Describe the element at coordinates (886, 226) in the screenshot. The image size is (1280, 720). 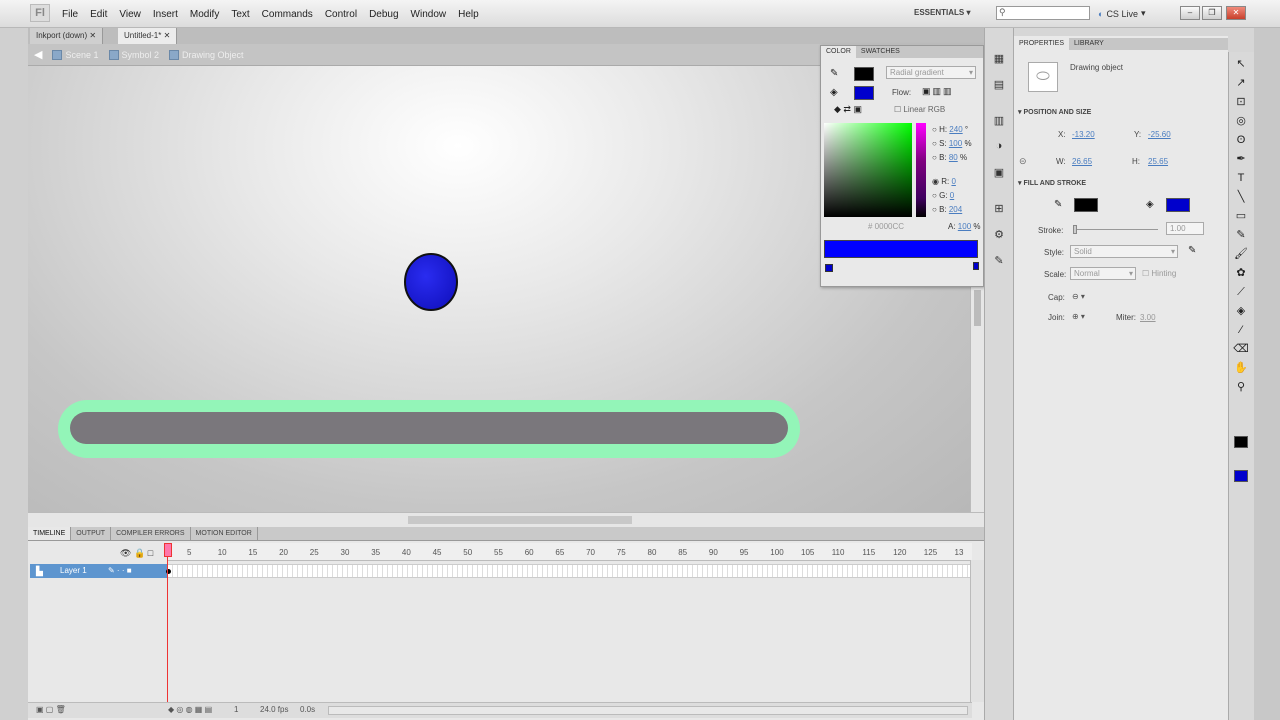
I see `hex-value: # 0000CC` at that location.